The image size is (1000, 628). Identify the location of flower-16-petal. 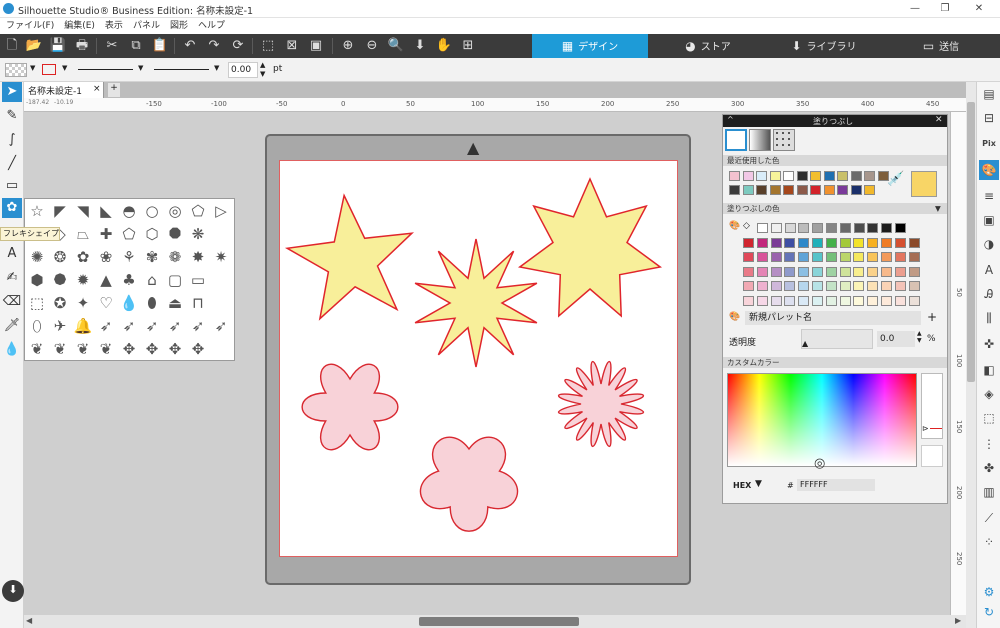
(601, 404).